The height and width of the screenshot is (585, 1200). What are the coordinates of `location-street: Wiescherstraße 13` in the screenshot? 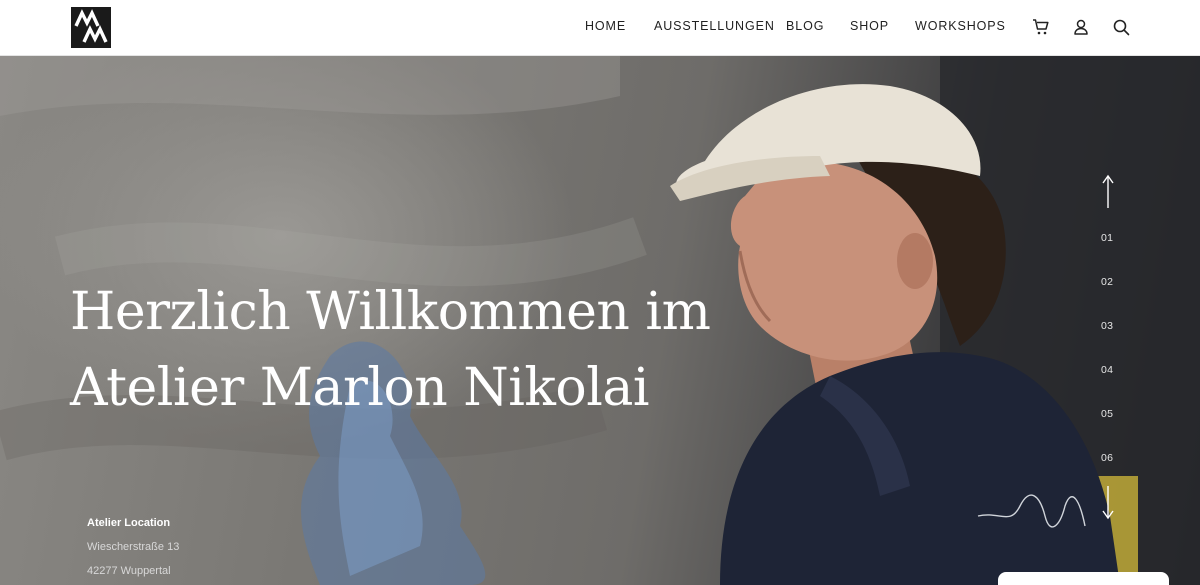 It's located at (133, 547).